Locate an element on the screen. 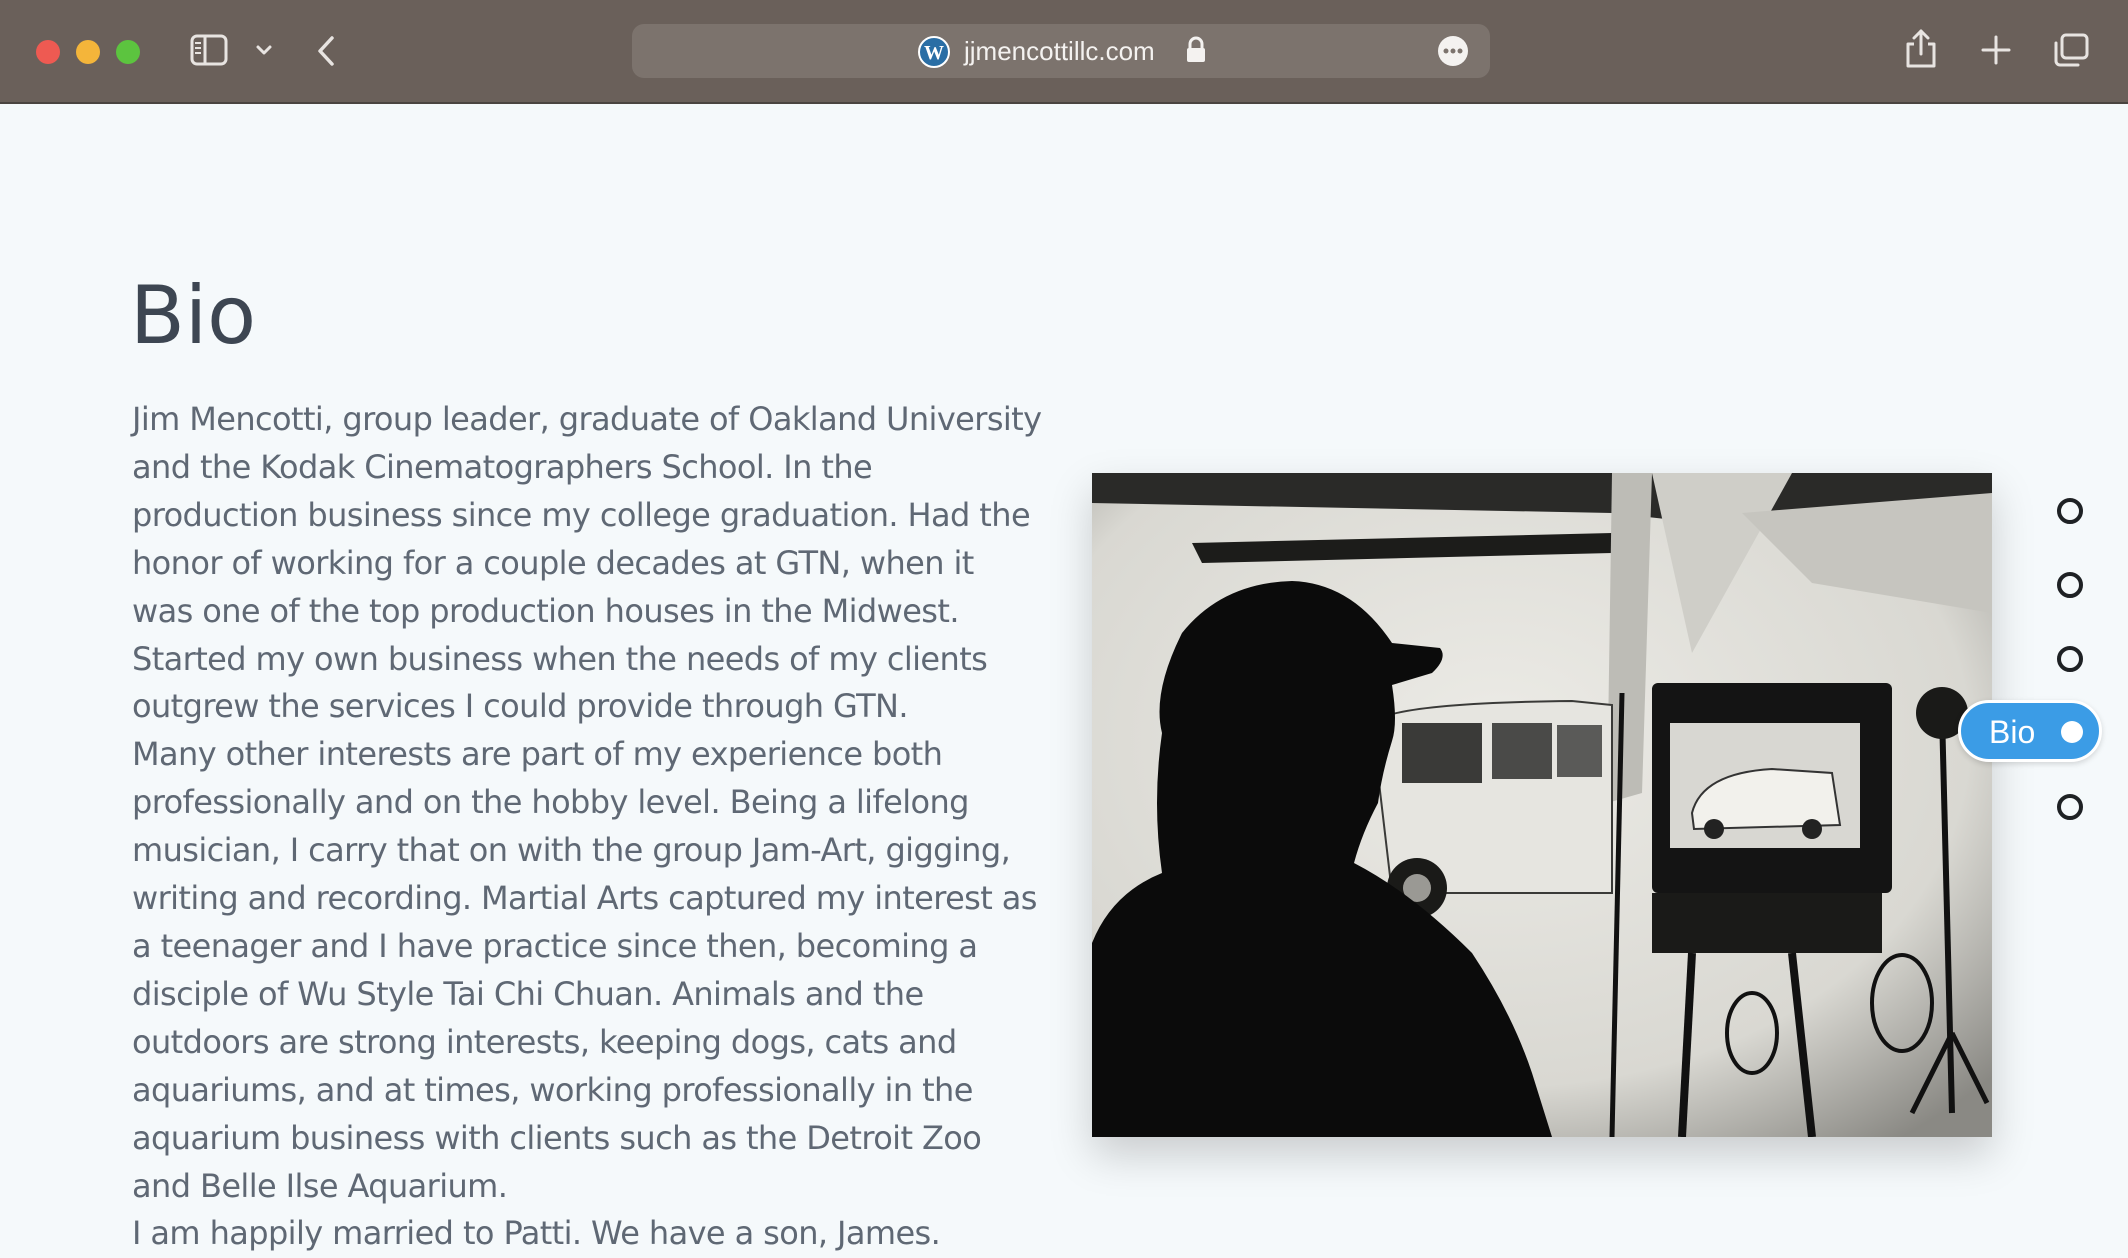  share-icon is located at coordinates (1921, 49).